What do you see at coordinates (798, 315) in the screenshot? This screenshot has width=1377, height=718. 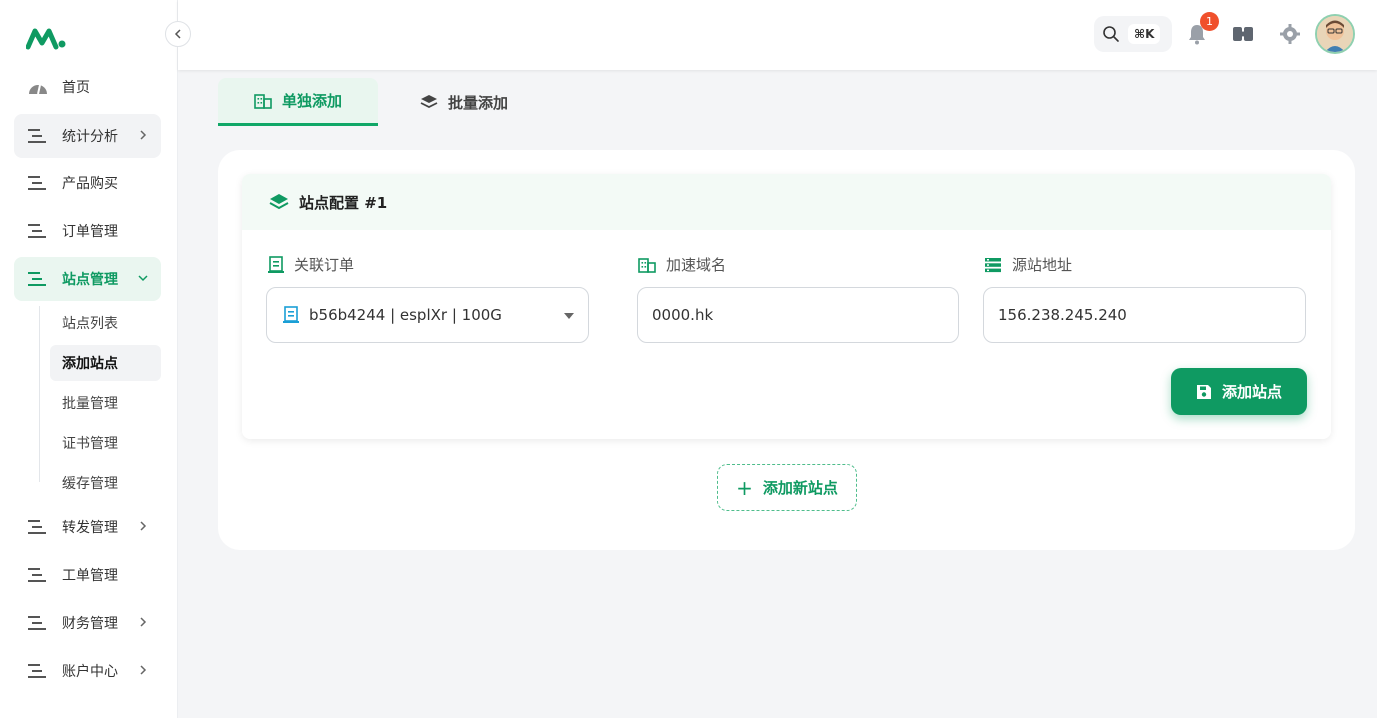 I see `domain-input: 0000.hk` at bounding box center [798, 315].